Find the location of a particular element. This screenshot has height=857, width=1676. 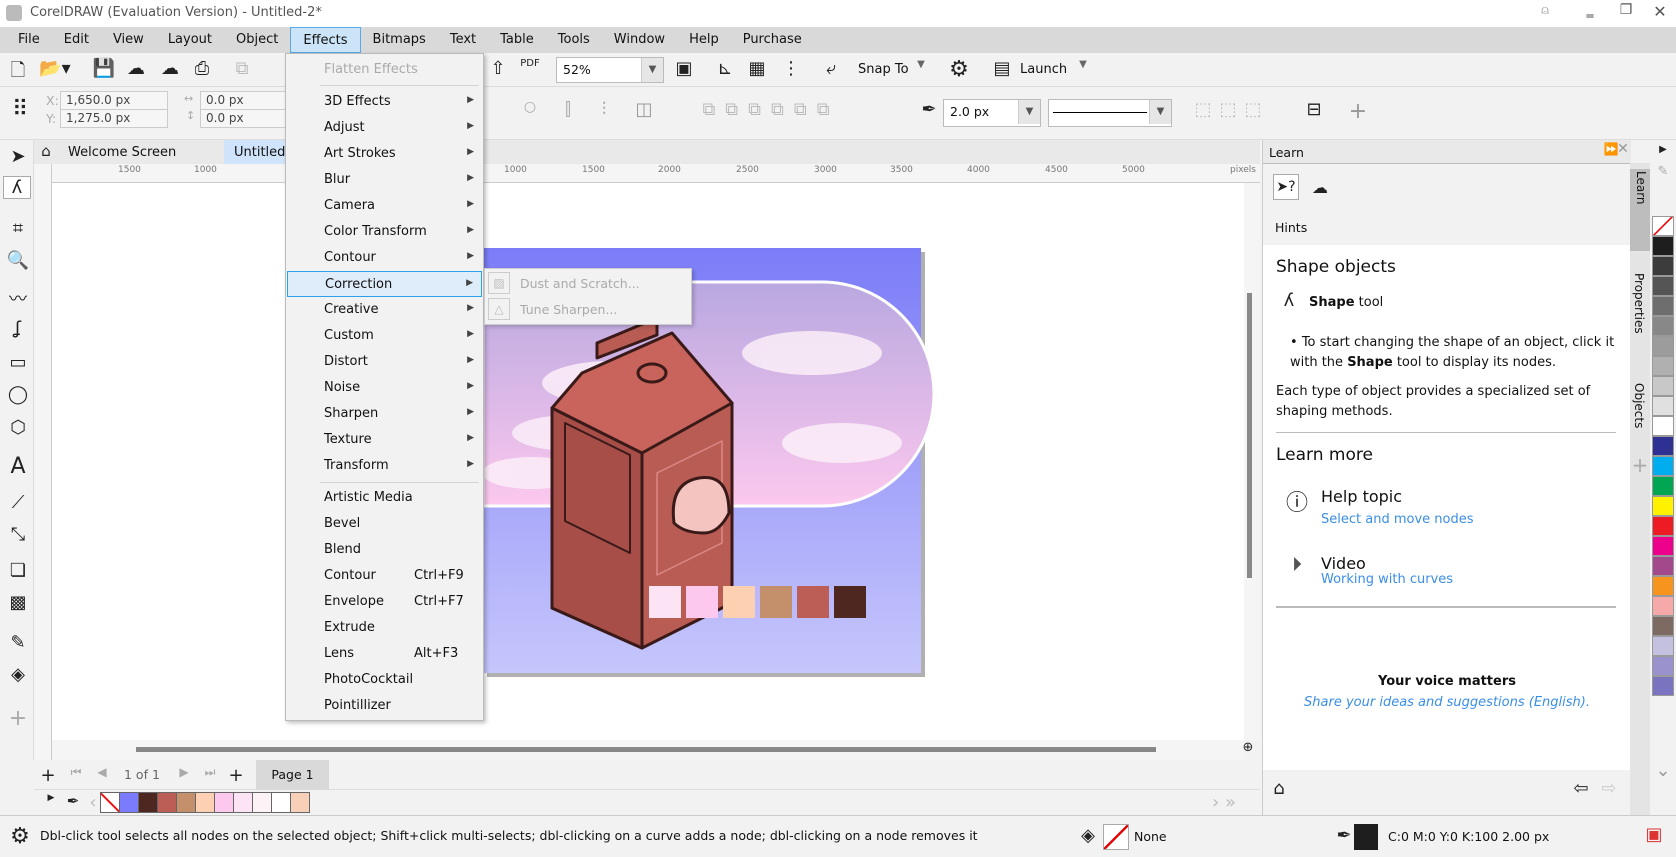

scroll-left-icon: ‹ is located at coordinates (93, 802).